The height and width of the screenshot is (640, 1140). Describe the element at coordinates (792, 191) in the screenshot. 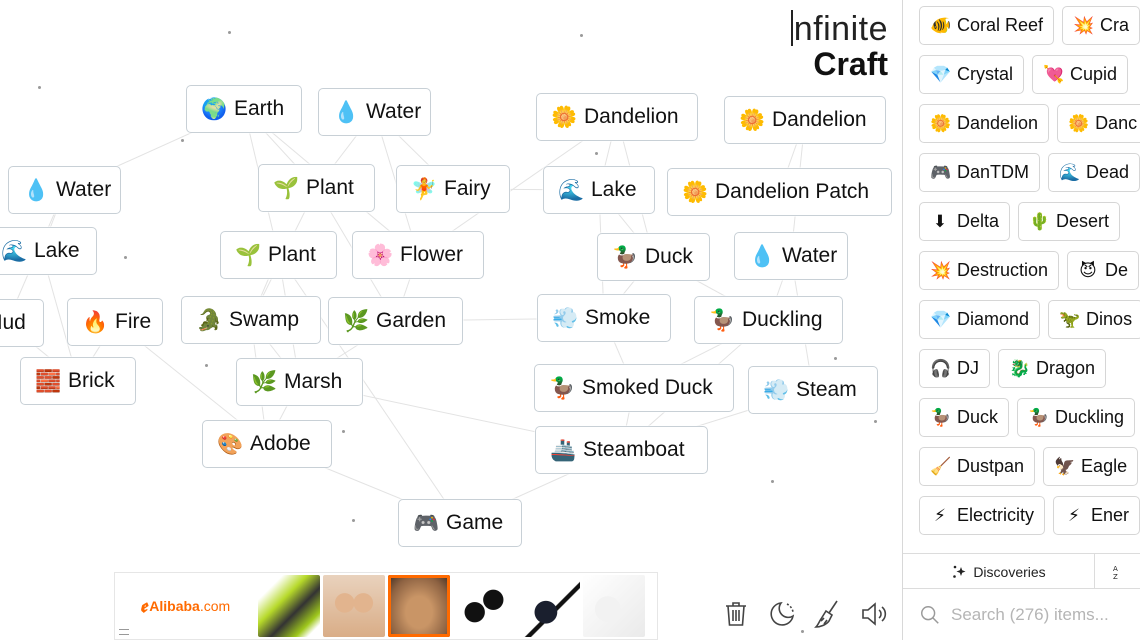

I see `canvas-element-label: Dandelion Patch` at that location.